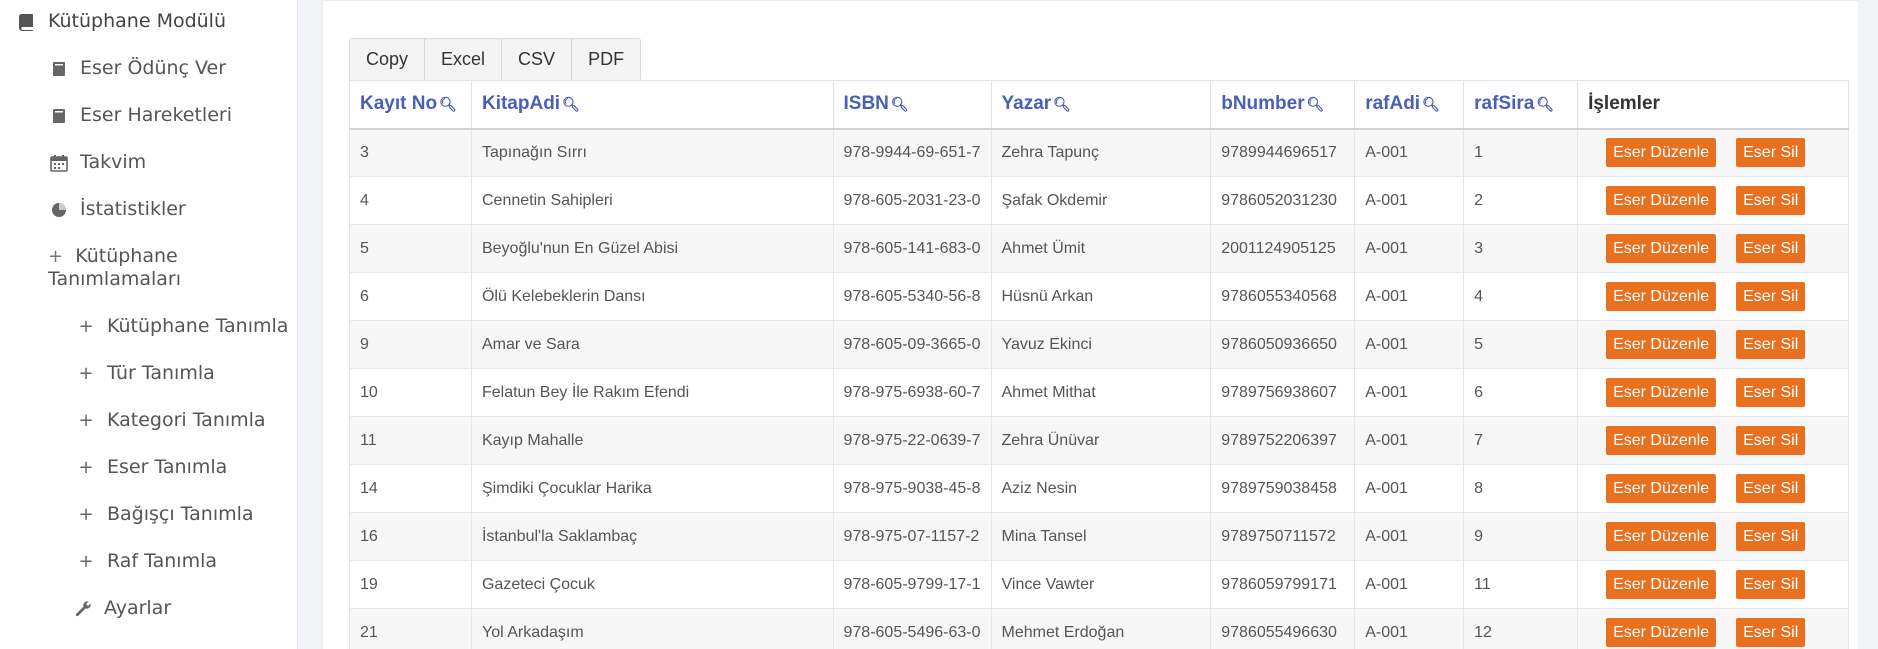  What do you see at coordinates (410, 105) in the screenshot?
I see `column-header-kayit-no: Kayıt No 🔍︎` at bounding box center [410, 105].